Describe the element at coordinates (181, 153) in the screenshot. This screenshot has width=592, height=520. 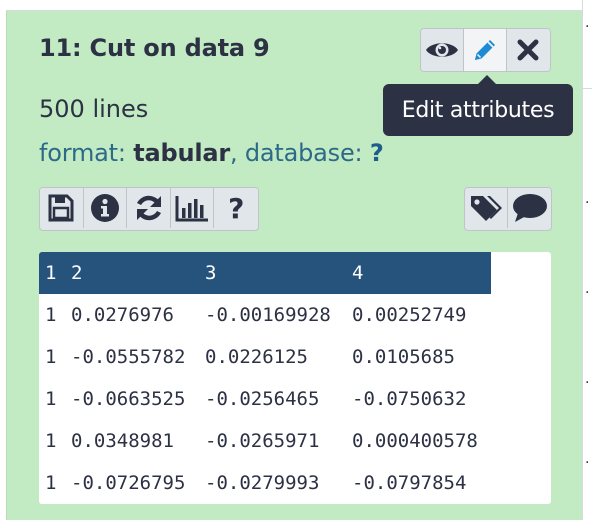
I see `format-value: tabular` at that location.